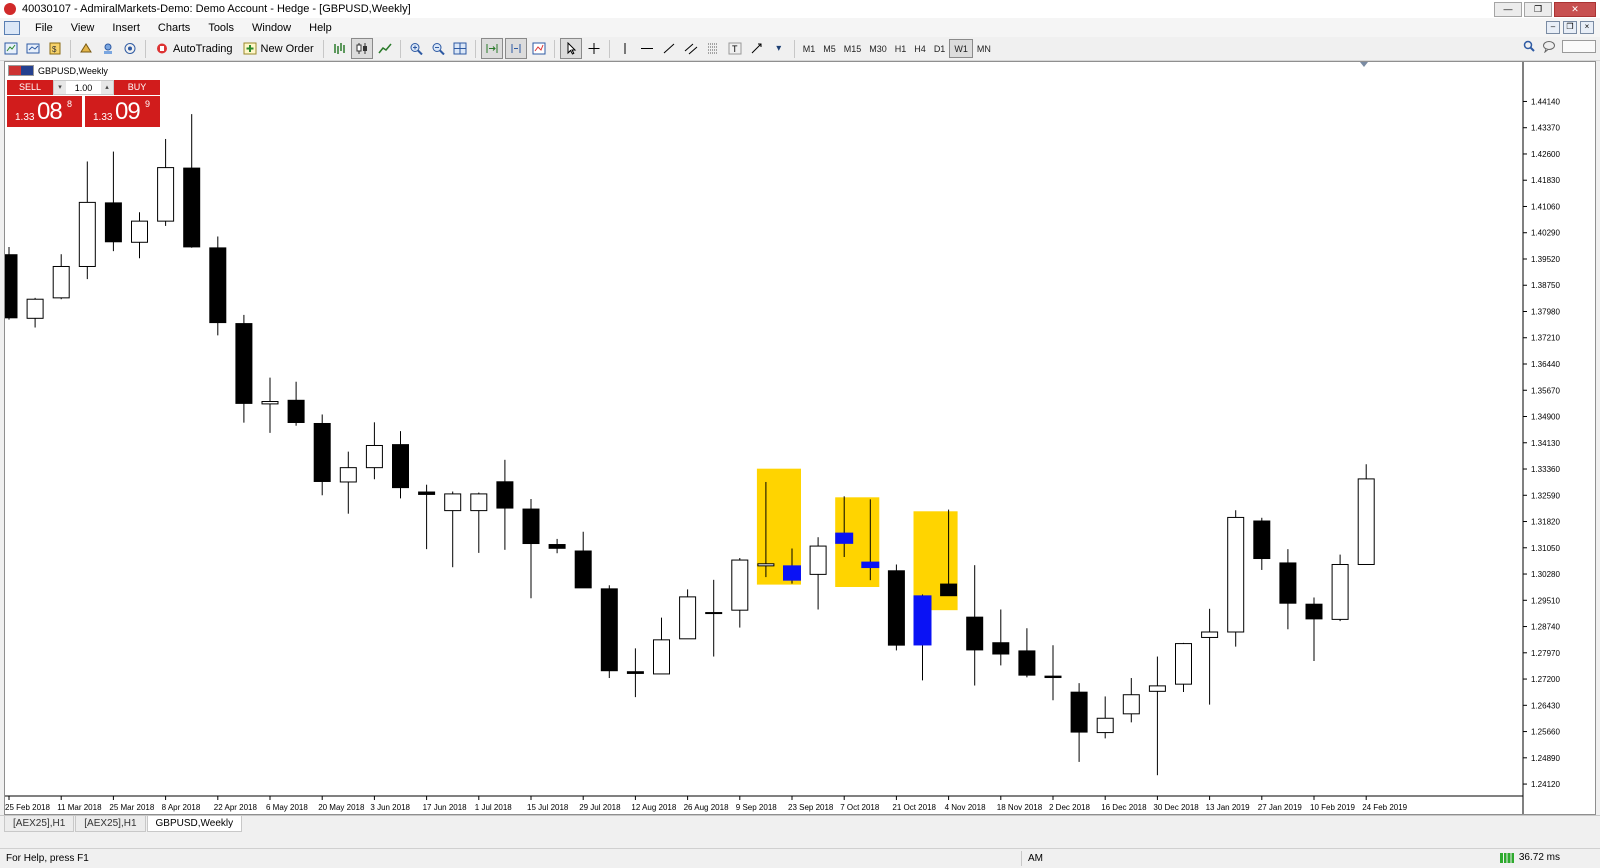 The width and height of the screenshot is (1600, 868). I want to click on profiles-button, so click(33, 48).